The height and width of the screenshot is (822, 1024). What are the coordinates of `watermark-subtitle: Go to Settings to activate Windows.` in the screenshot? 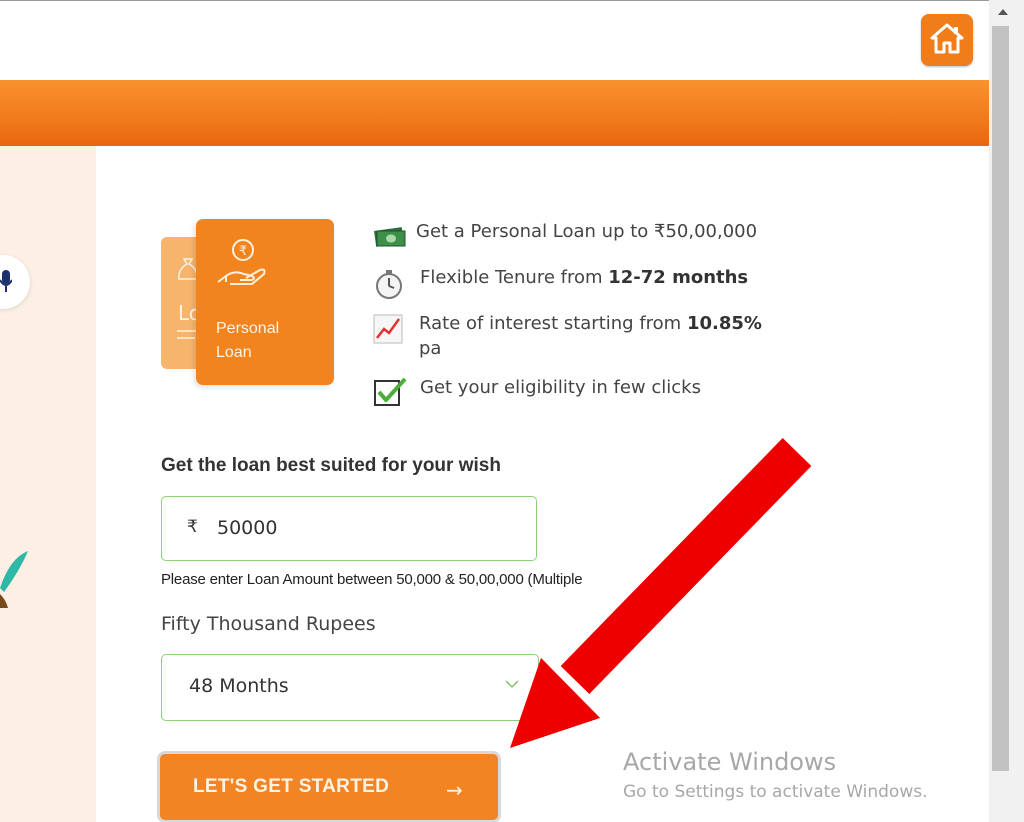 It's located at (775, 792).